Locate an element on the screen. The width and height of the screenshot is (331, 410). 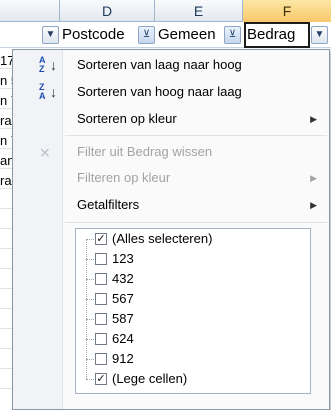
header-gemeente: Gemeen is located at coordinates (187, 34).